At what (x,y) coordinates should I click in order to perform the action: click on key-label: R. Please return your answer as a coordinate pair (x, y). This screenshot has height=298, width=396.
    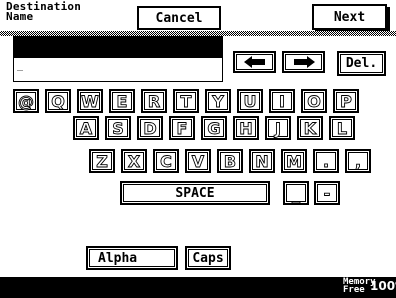
    Looking at the image, I should click on (154, 101).